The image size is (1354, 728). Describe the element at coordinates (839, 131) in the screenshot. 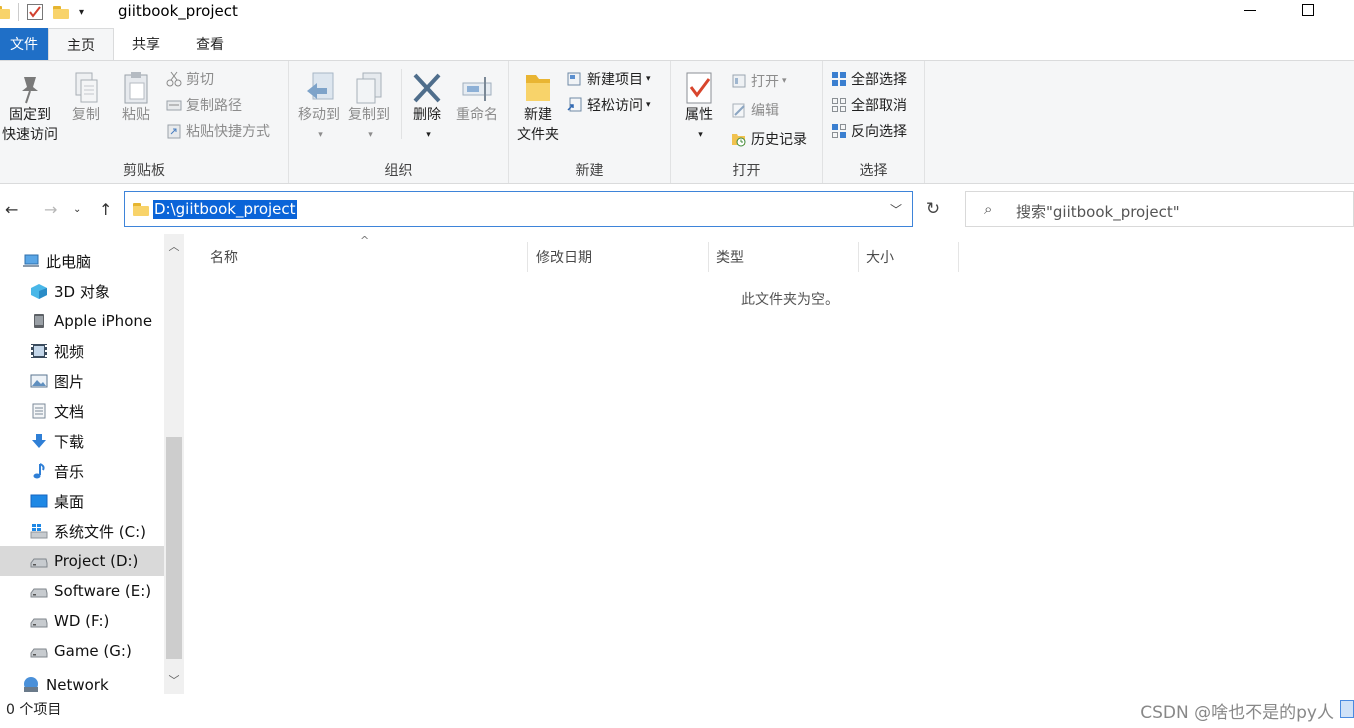

I see `invert-selection-icon` at that location.